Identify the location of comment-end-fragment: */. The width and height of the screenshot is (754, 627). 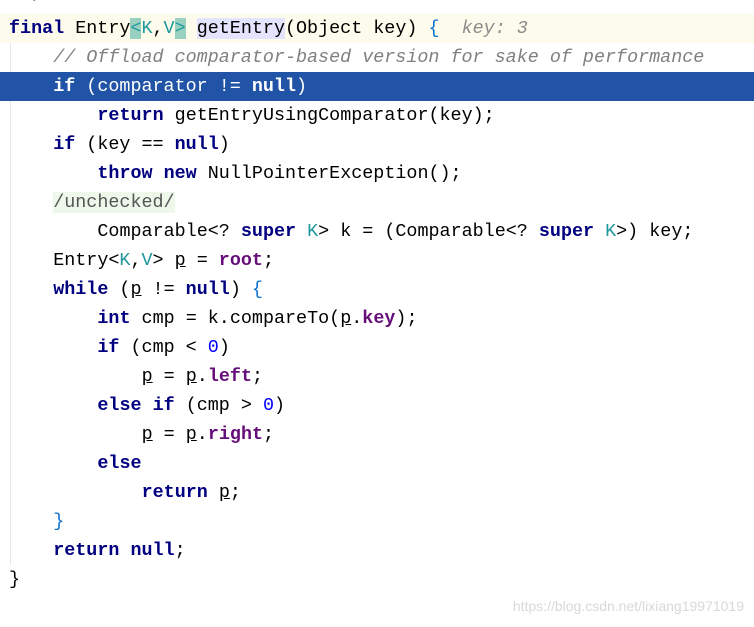
(33, 3).